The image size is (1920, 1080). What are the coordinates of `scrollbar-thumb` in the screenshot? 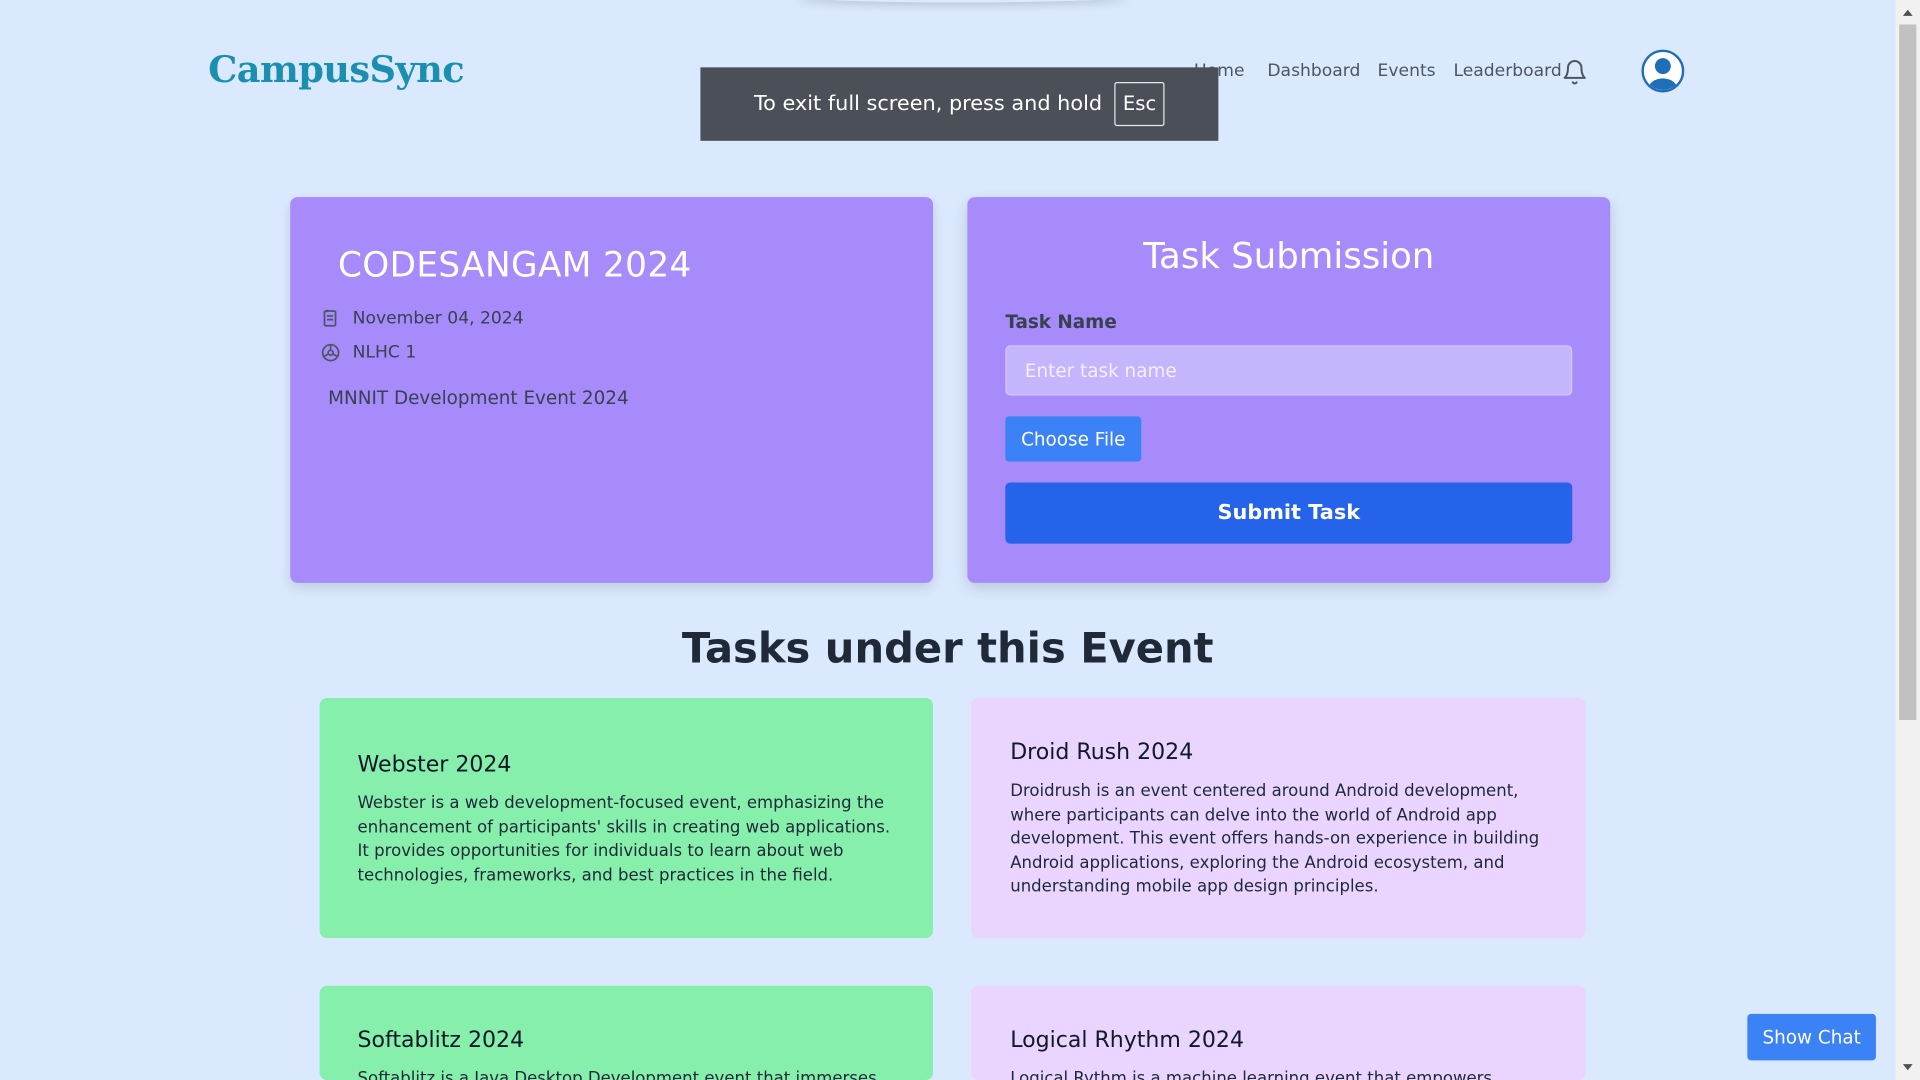 It's located at (1908, 372).